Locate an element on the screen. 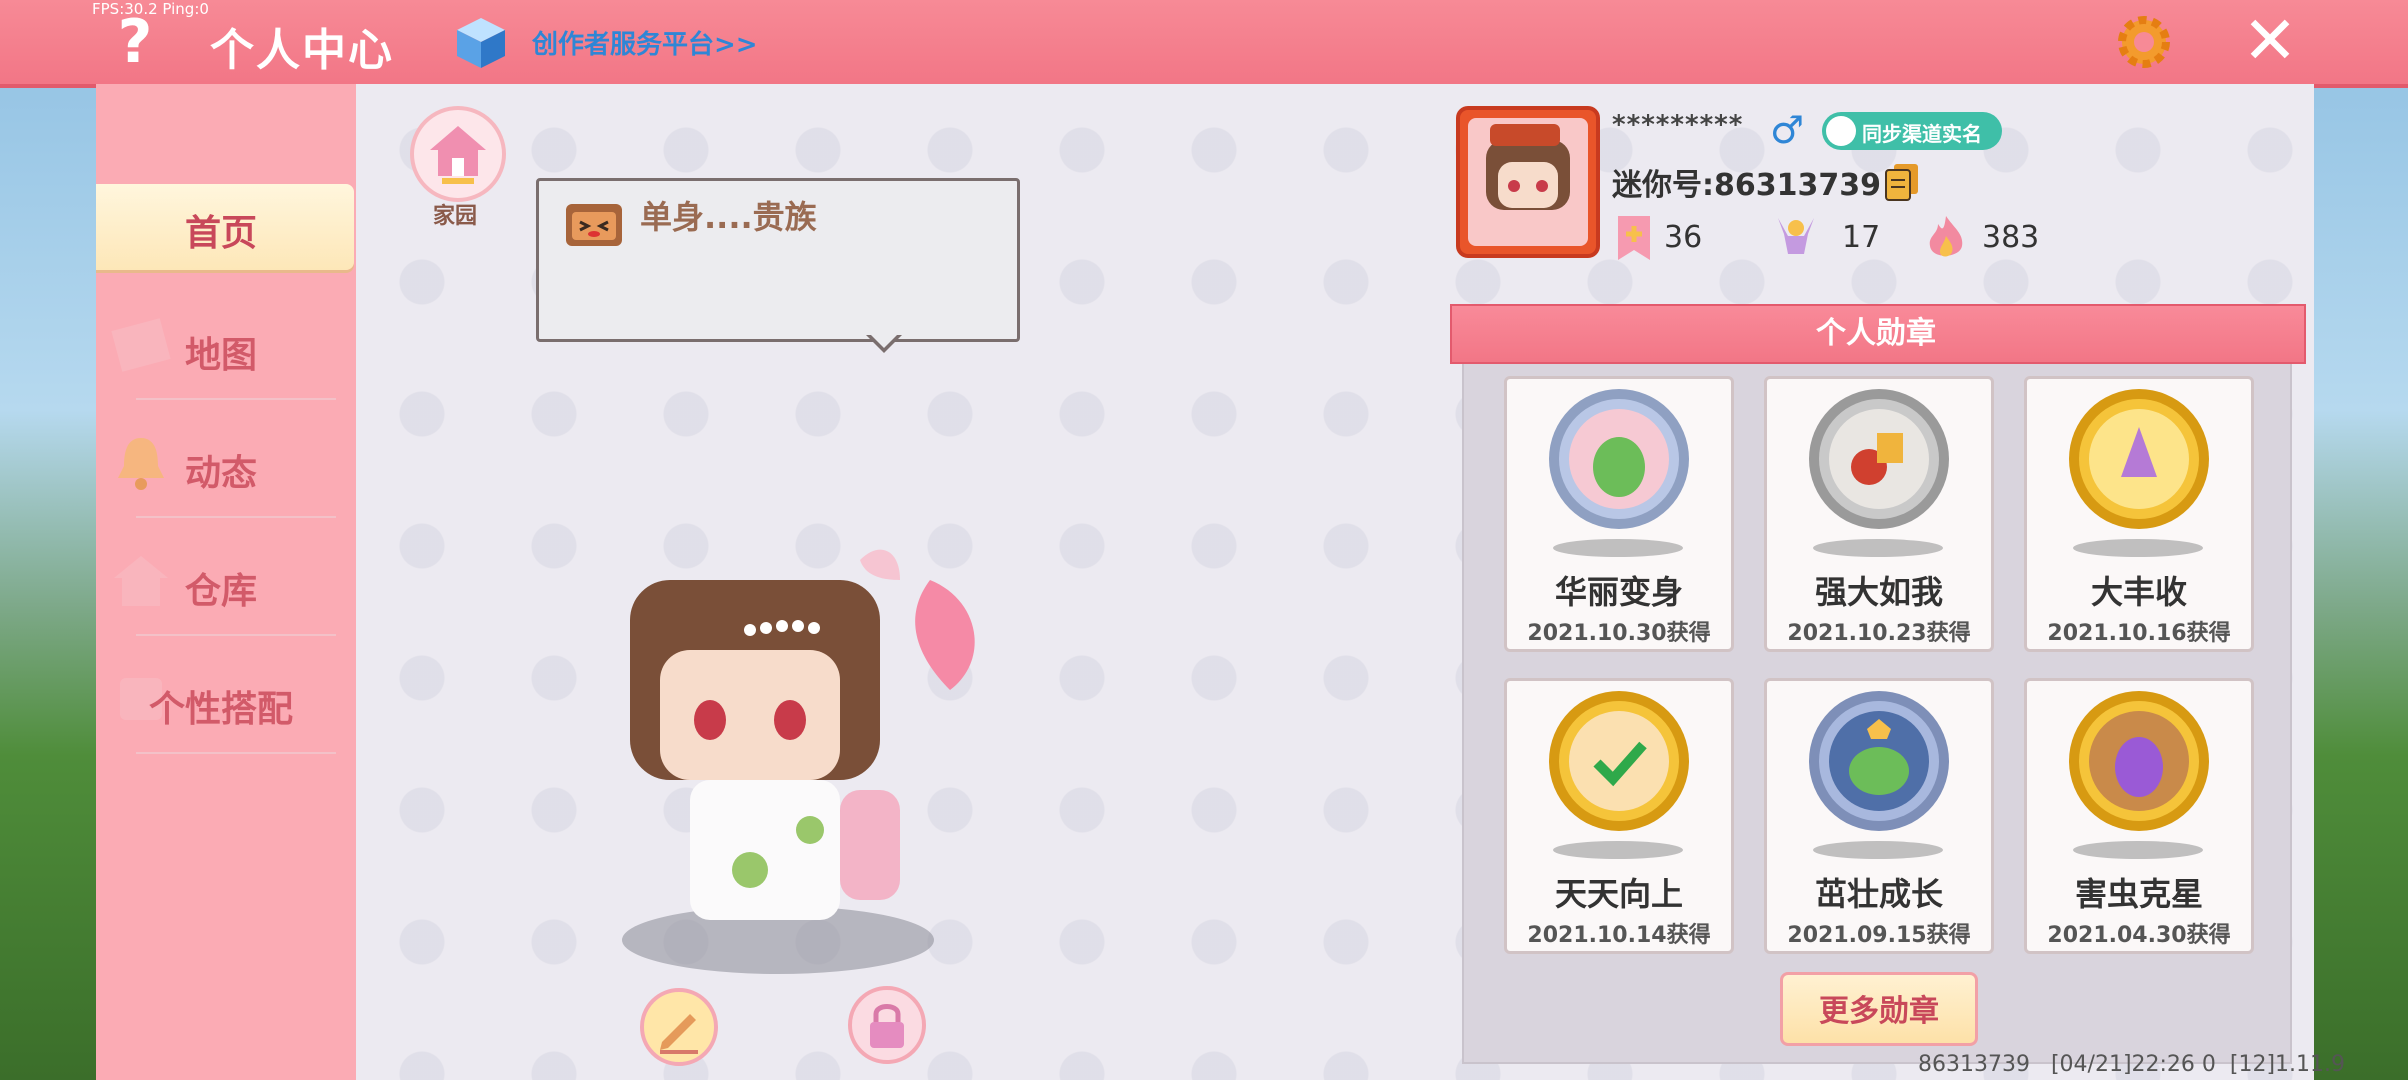 Image resolution: width=2408 pixels, height=1080 pixels. badge-card: 华丽变身 2021.10.30获得 is located at coordinates (1619, 514).